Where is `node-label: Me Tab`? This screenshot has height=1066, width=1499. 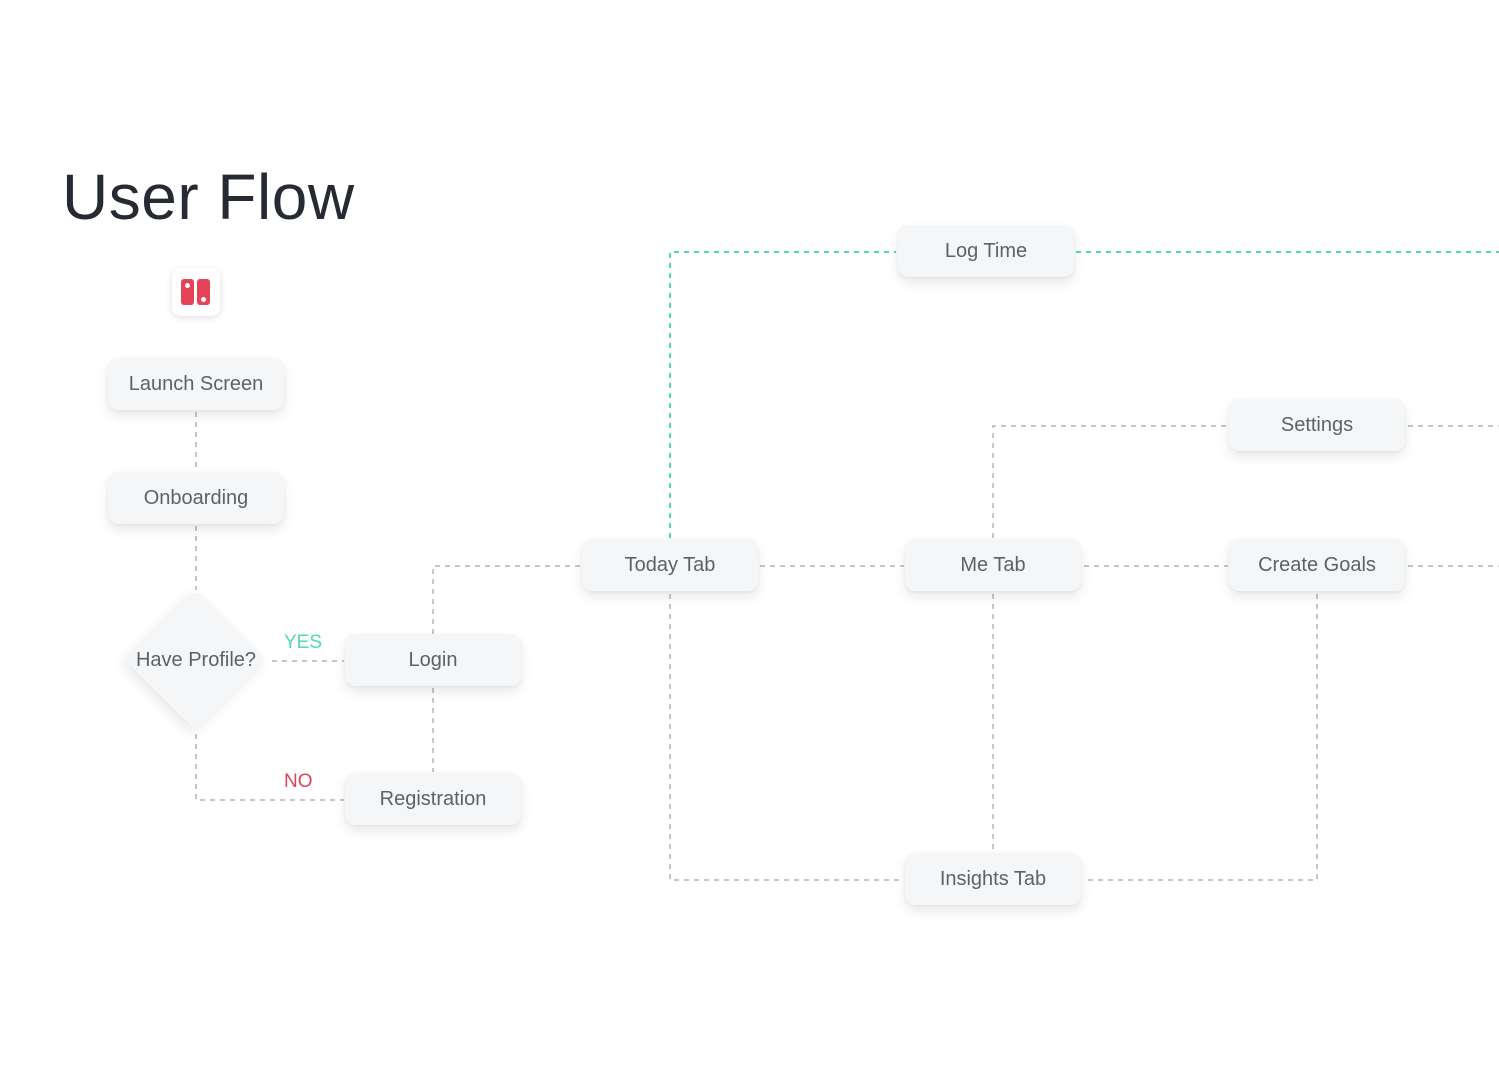
node-label: Me Tab is located at coordinates (993, 564).